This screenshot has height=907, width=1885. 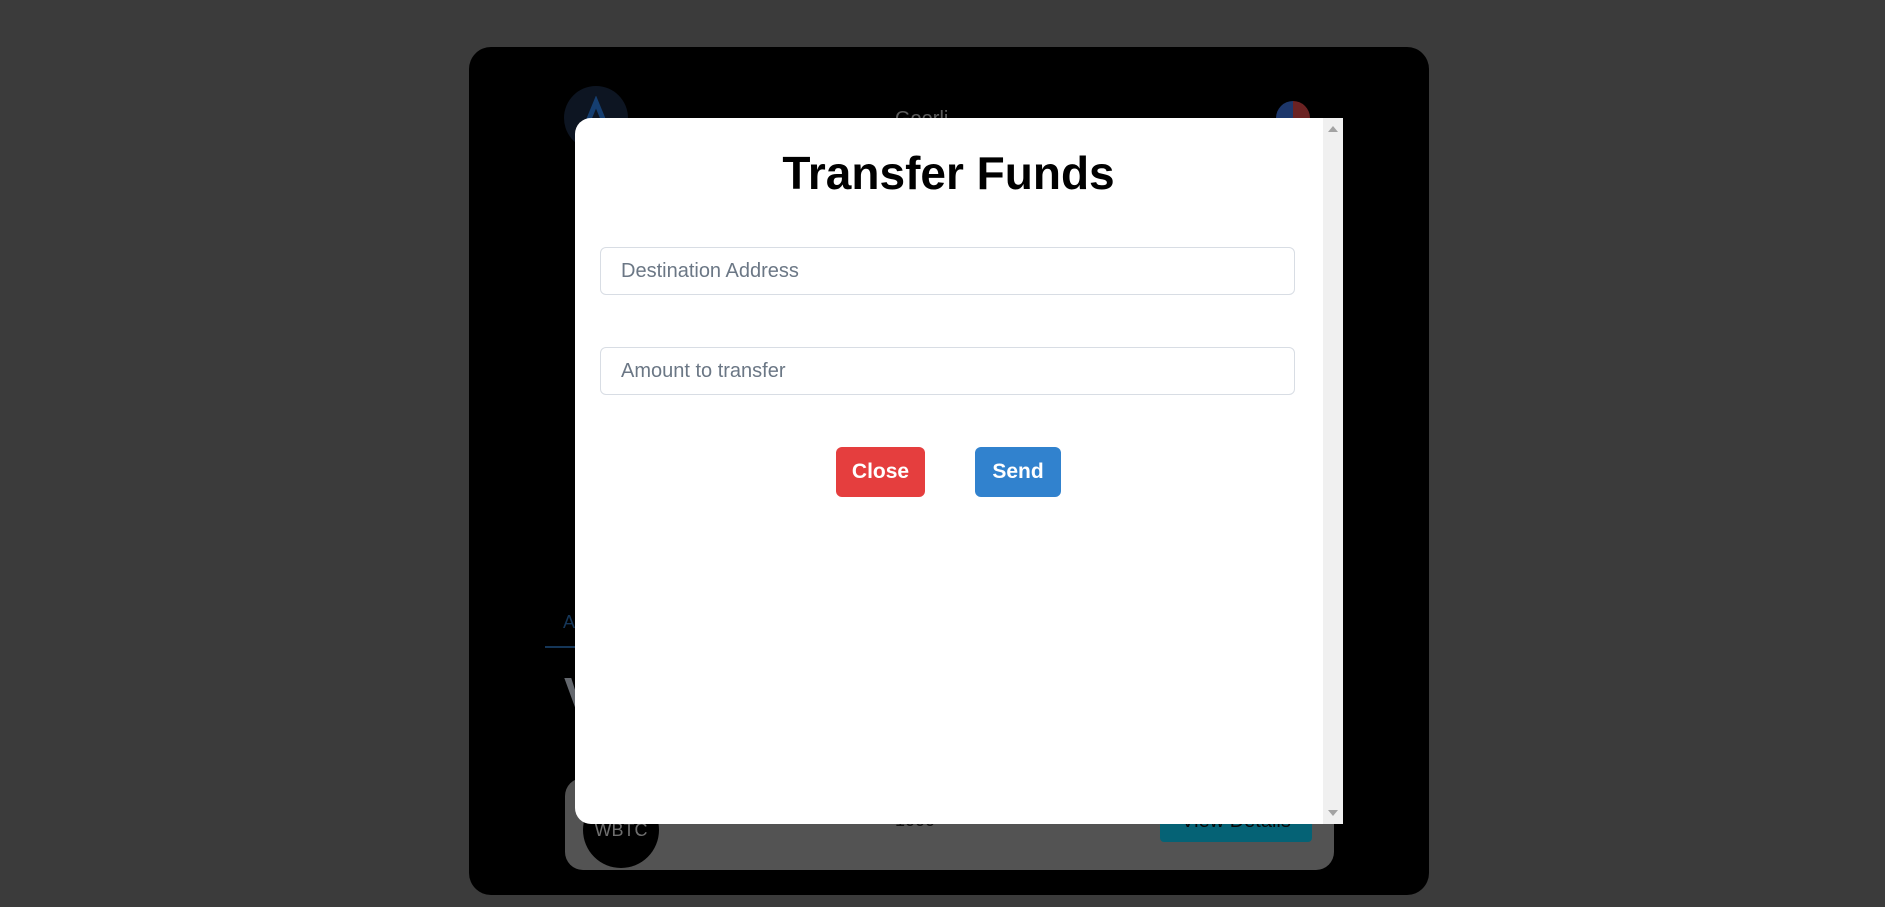 I want to click on close-button: Close, so click(x=880, y=472).